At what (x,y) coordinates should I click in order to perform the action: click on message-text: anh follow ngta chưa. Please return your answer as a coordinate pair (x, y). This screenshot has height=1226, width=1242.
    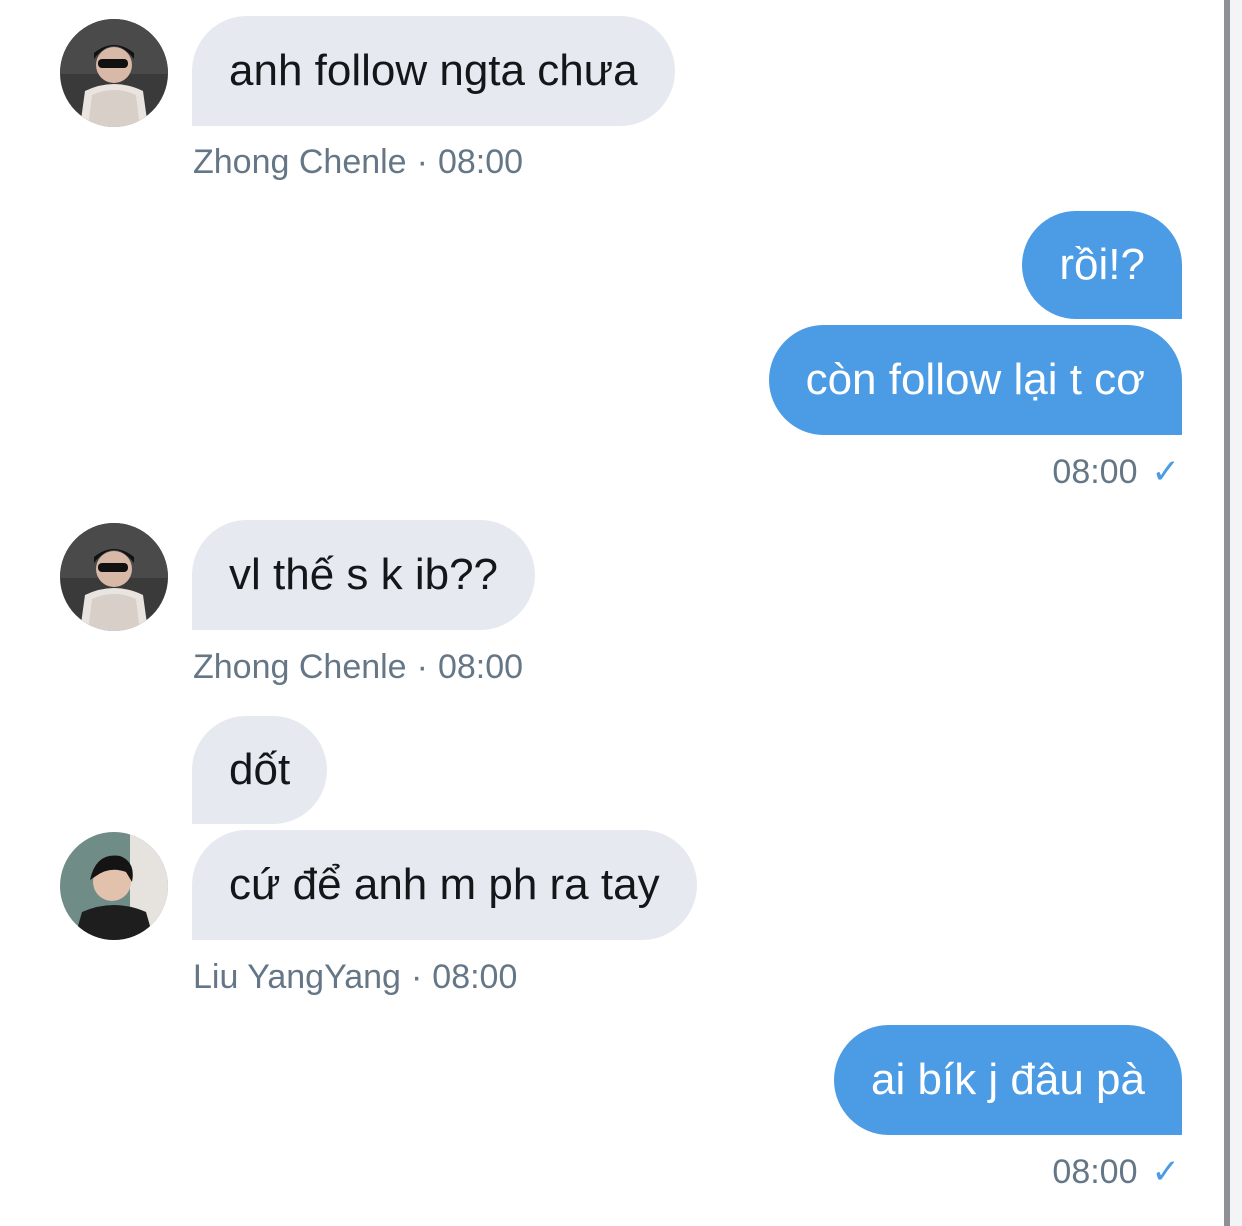
    Looking at the image, I should click on (433, 70).